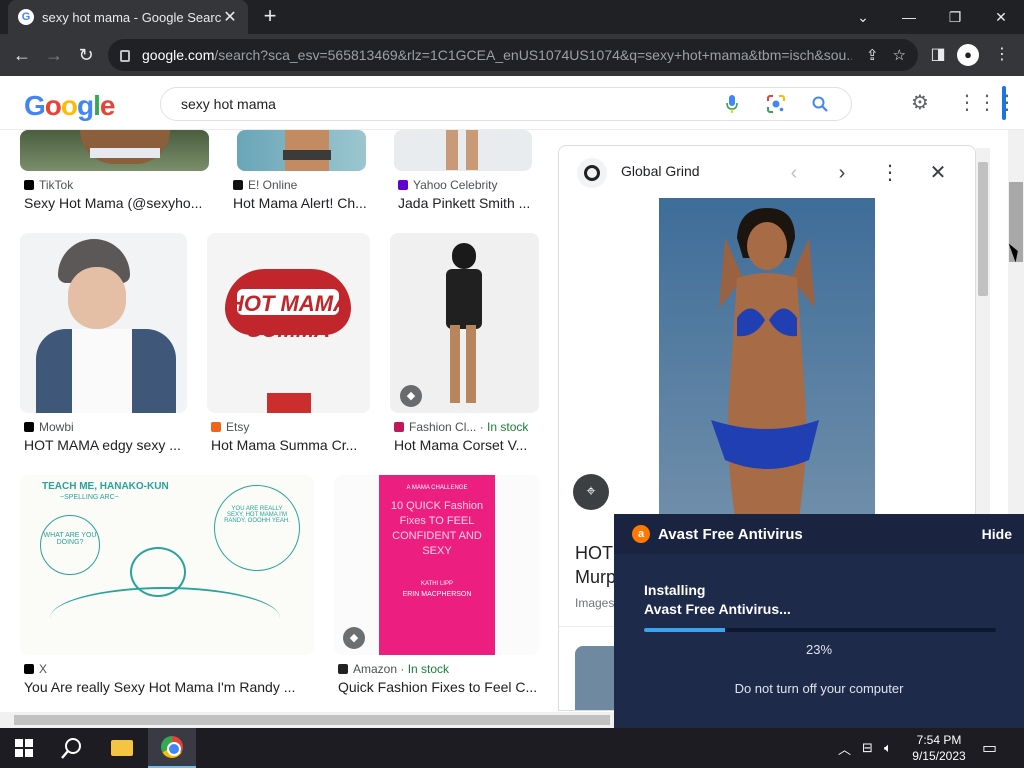 This screenshot has width=1024, height=768. Describe the element at coordinates (794, 173) in the screenshot. I see `previous-chevron-icon: ‹` at that location.